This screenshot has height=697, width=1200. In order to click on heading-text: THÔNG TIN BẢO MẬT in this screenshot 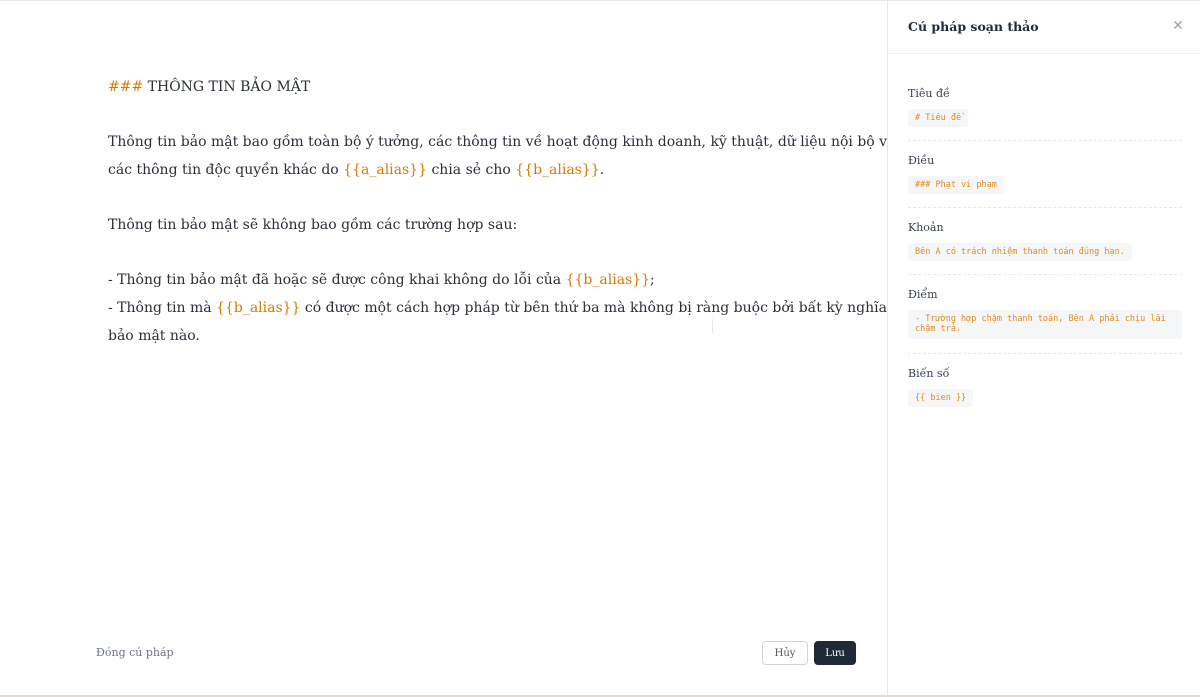, I will do `click(227, 87)`.